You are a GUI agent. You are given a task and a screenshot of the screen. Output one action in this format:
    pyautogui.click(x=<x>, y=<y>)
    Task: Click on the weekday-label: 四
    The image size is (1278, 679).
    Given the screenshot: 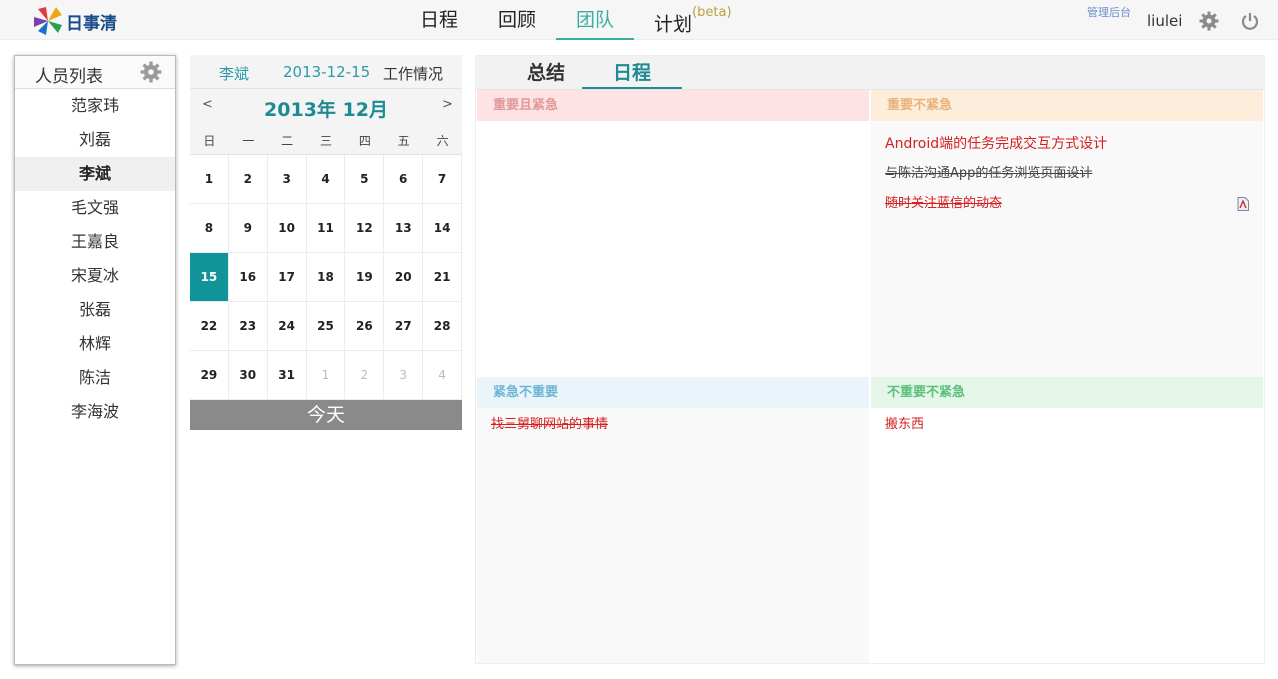 What is the action you would take?
    pyautogui.click(x=364, y=141)
    